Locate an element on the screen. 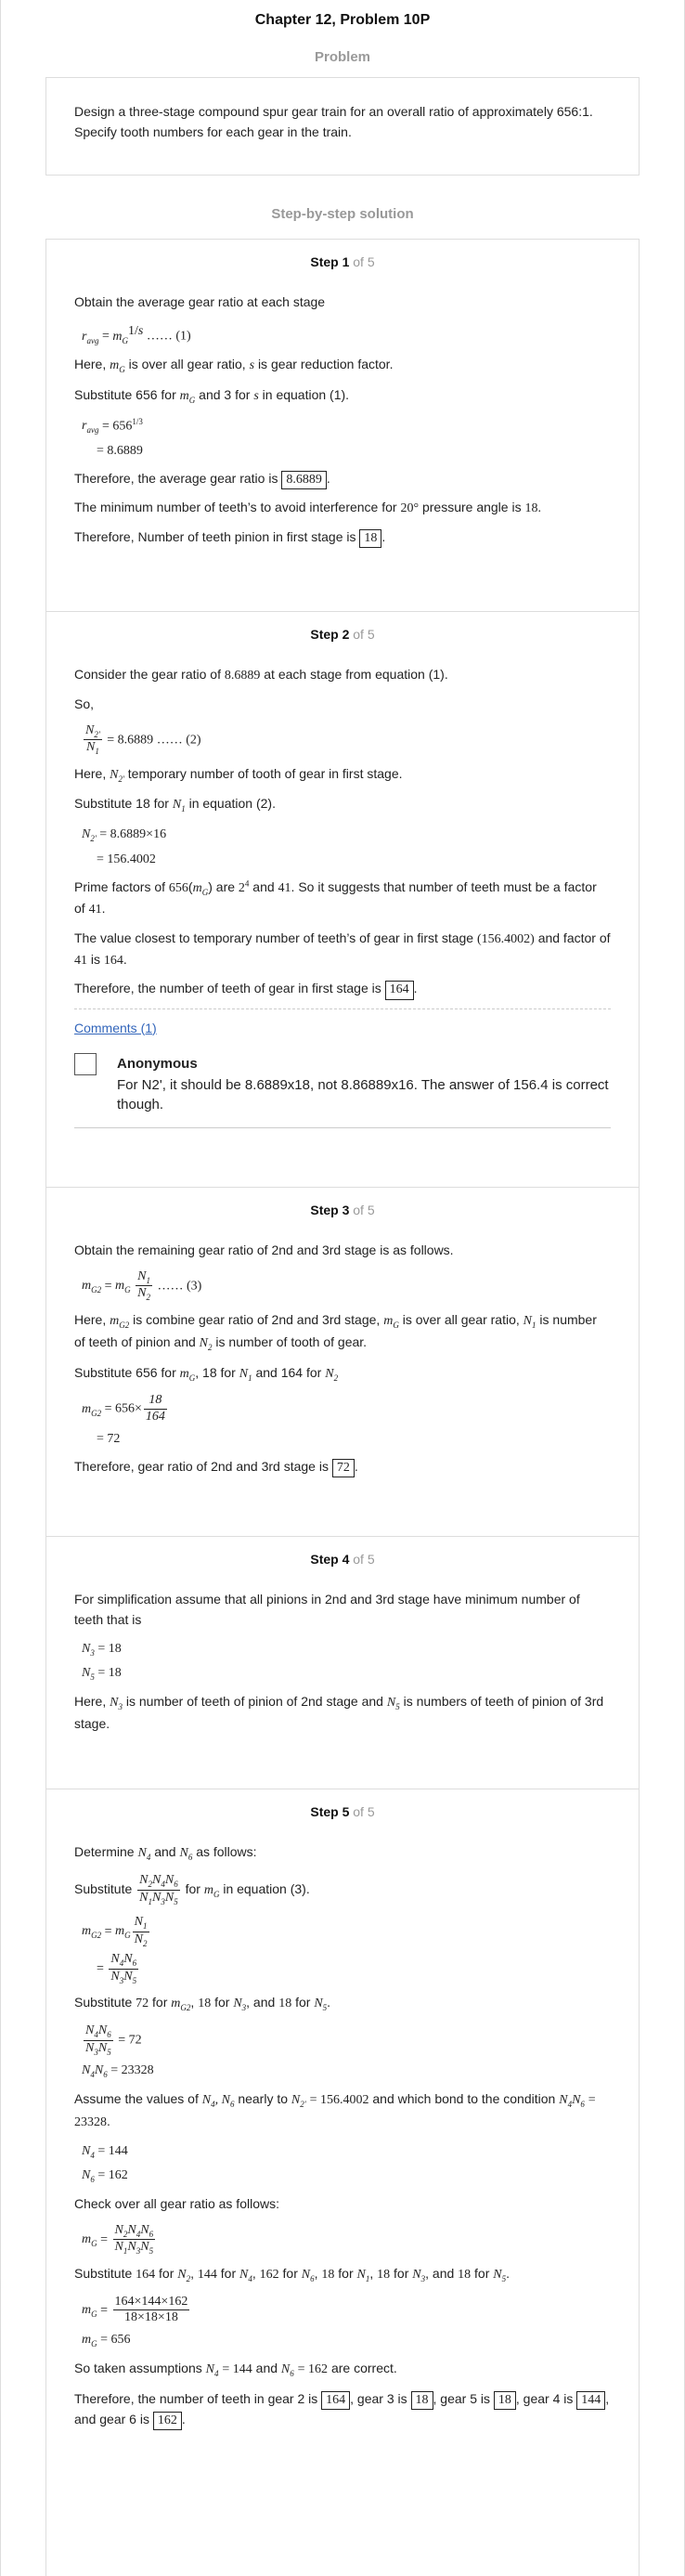 The height and width of the screenshot is (2576, 685). step-5-title: Step 5 of 5 is located at coordinates (342, 1811).